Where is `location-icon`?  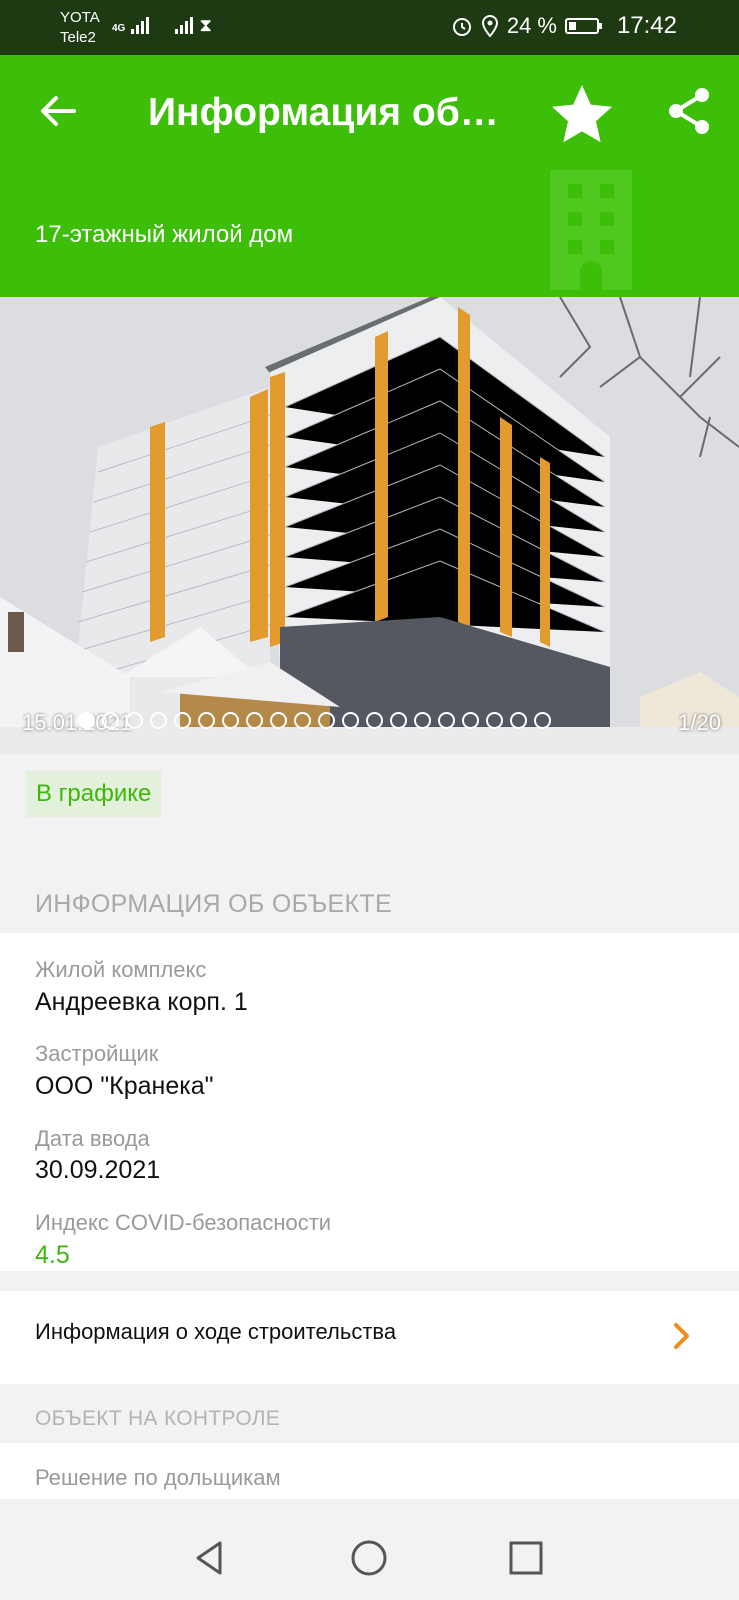
location-icon is located at coordinates (489, 26).